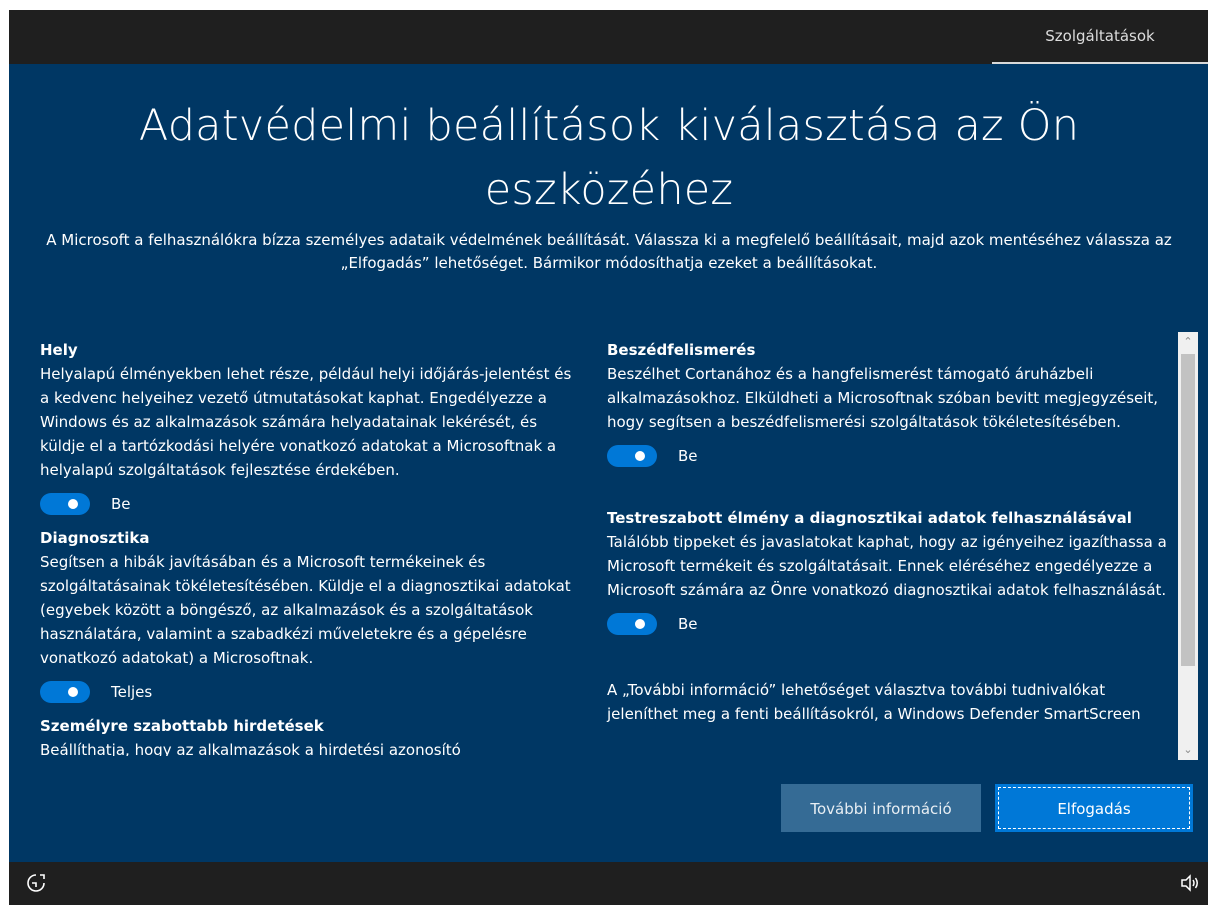 This screenshot has width=1208, height=905. Describe the element at coordinates (1188, 510) in the screenshot. I see `scrollbar-thumb` at that location.